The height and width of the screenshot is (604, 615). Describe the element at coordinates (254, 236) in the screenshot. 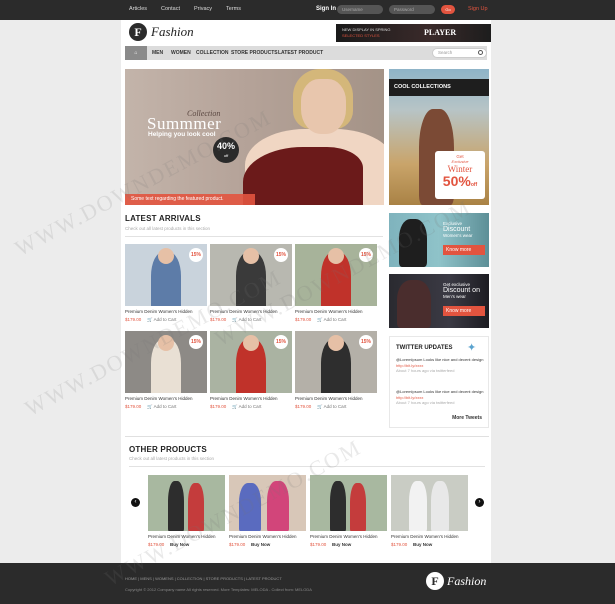

I see `divider` at that location.